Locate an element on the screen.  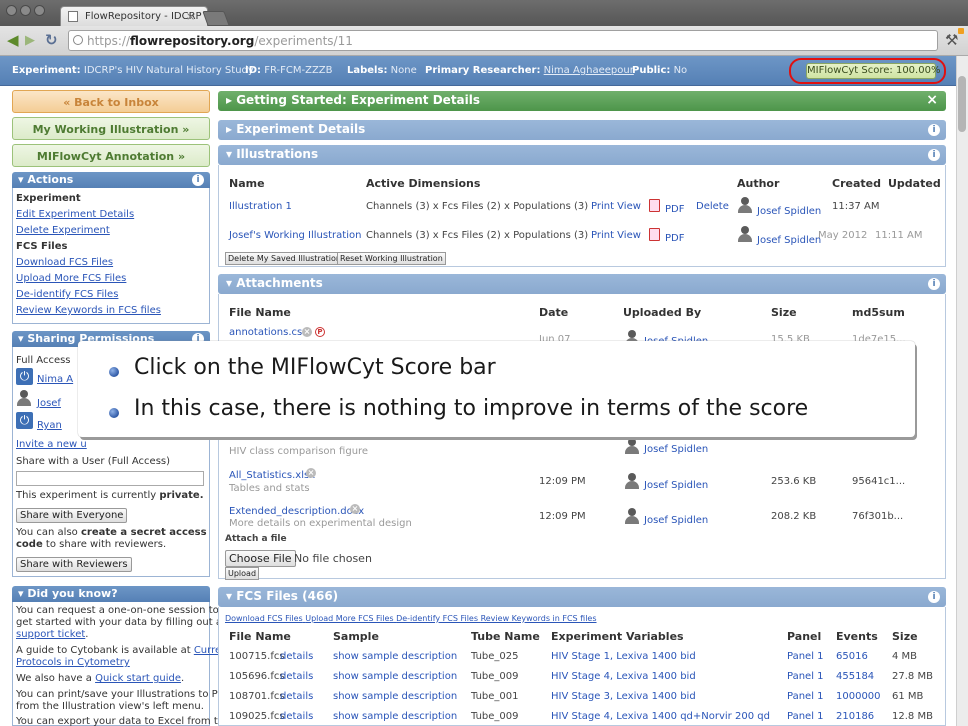
pdf-preview-icon: P is located at coordinates (320, 332).